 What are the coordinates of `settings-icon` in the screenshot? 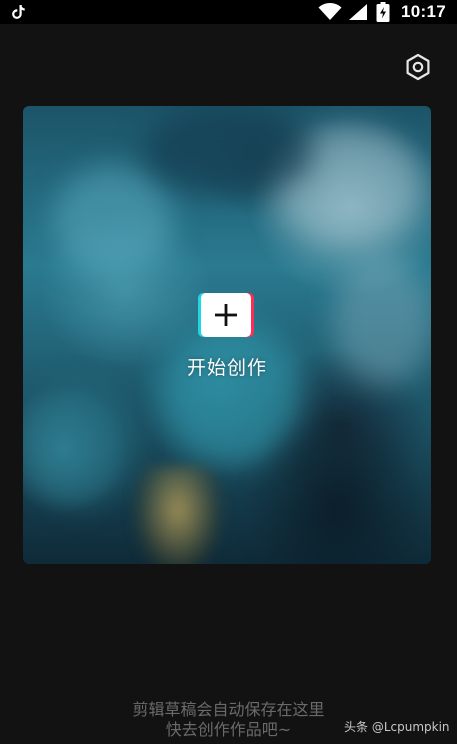 It's located at (418, 67).